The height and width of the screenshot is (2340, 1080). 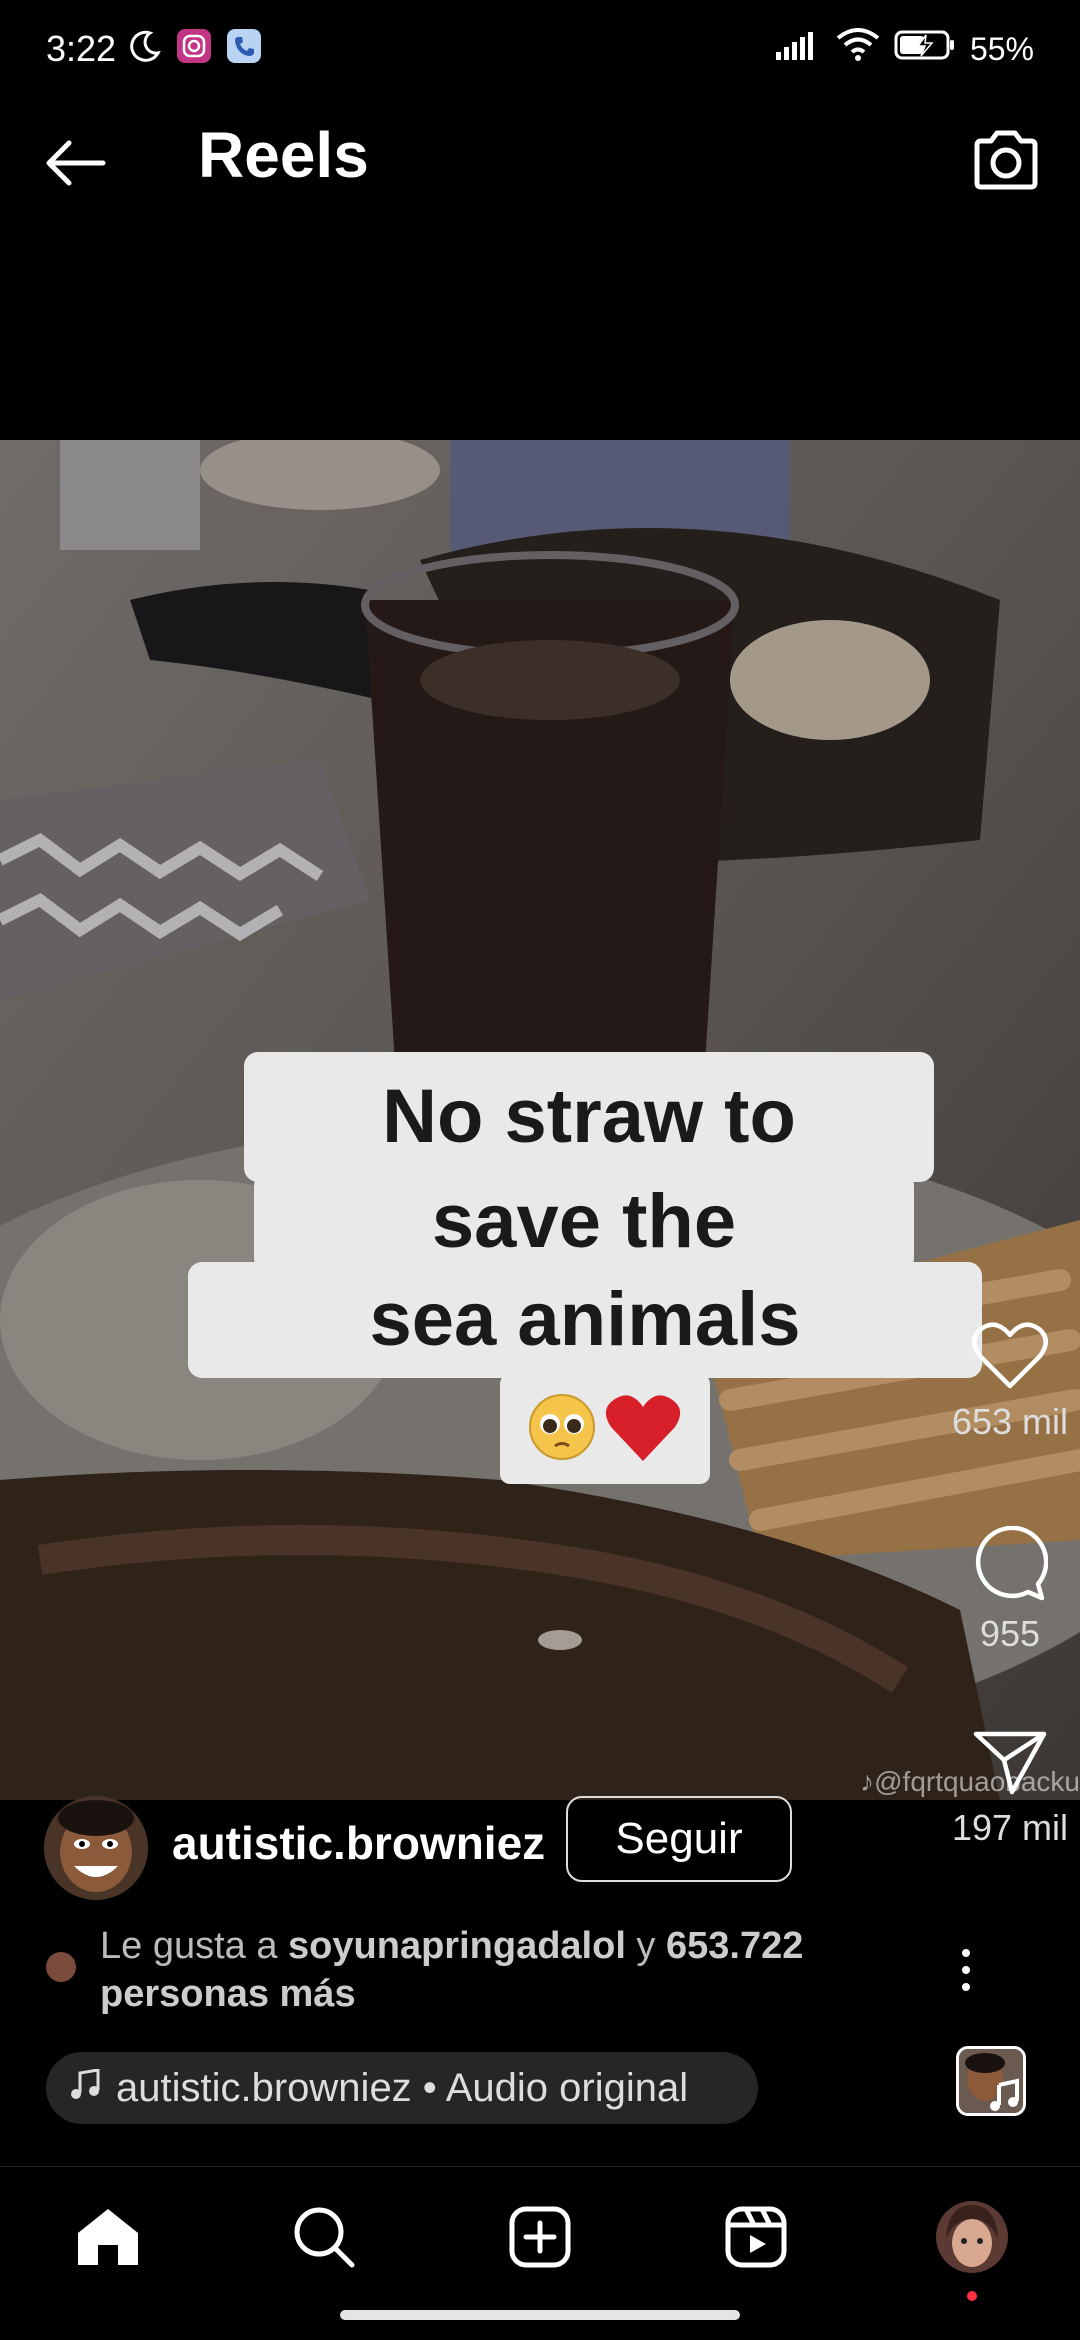 I want to click on arrow-left-icon, so click(x=75, y=165).